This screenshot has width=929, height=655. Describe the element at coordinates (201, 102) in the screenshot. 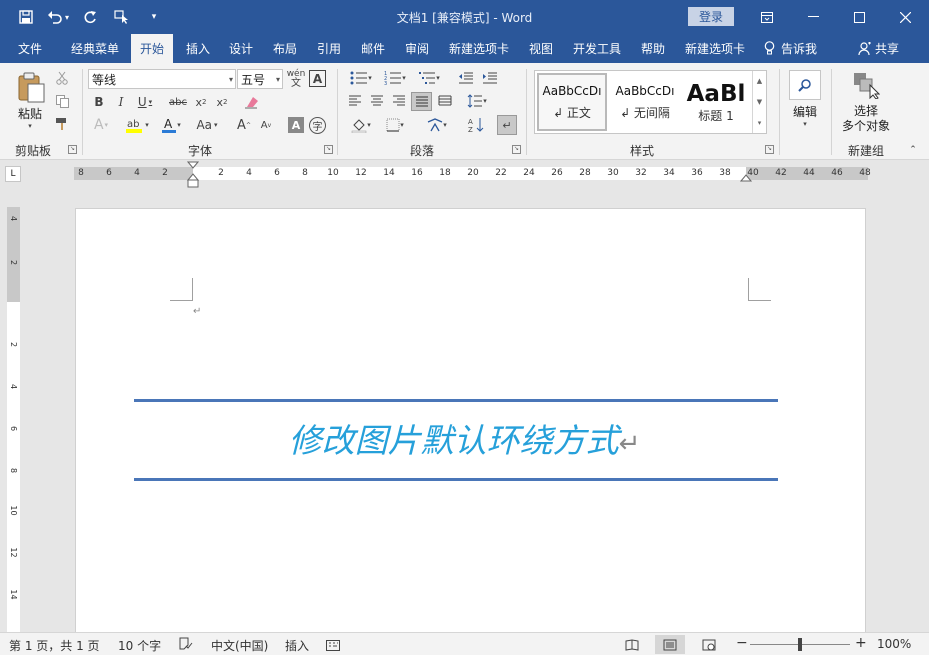

I see `subscript-icon: x2` at that location.